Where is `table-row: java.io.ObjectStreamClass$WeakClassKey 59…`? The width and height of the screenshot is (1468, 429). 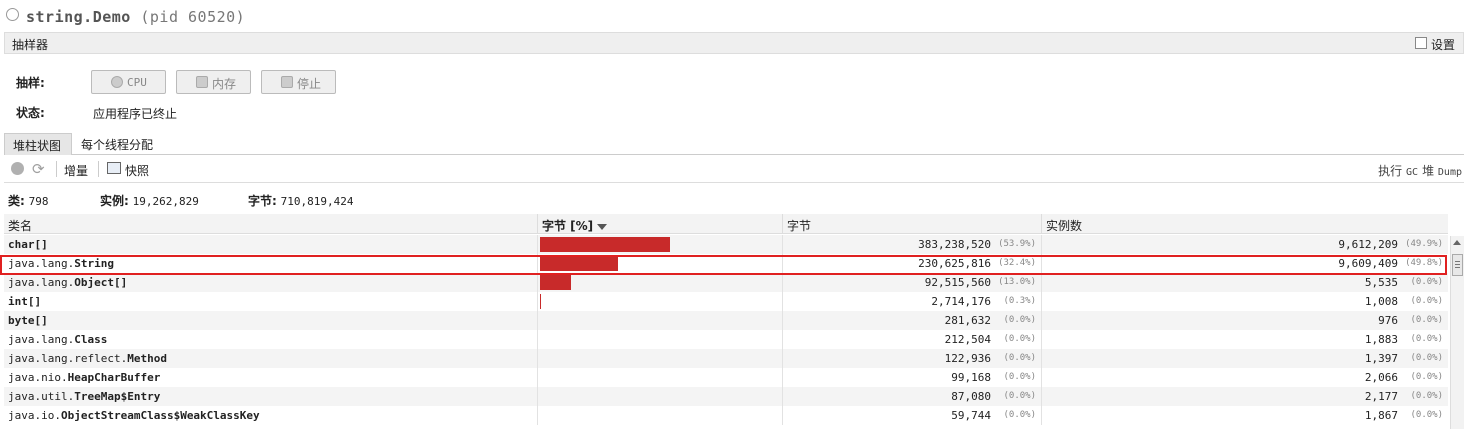 table-row: java.io.ObjectStreamClass$WeakClassKey 59… is located at coordinates (726, 415).